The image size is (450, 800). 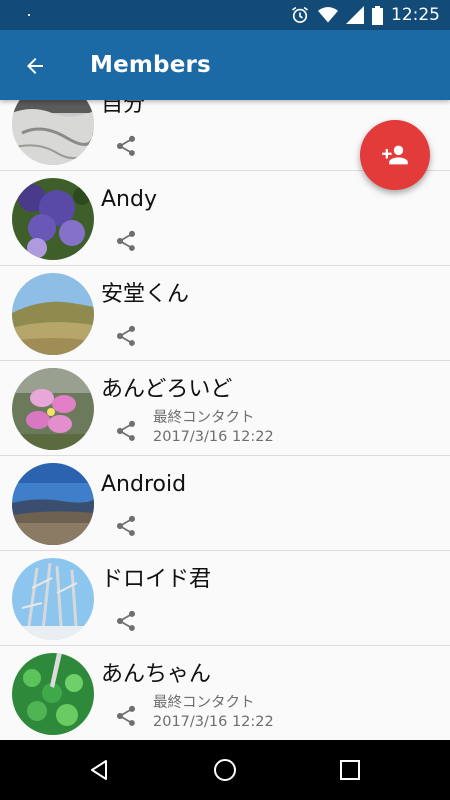 What do you see at coordinates (225, 598) in the screenshot?
I see `member-row: ドロイド君` at bounding box center [225, 598].